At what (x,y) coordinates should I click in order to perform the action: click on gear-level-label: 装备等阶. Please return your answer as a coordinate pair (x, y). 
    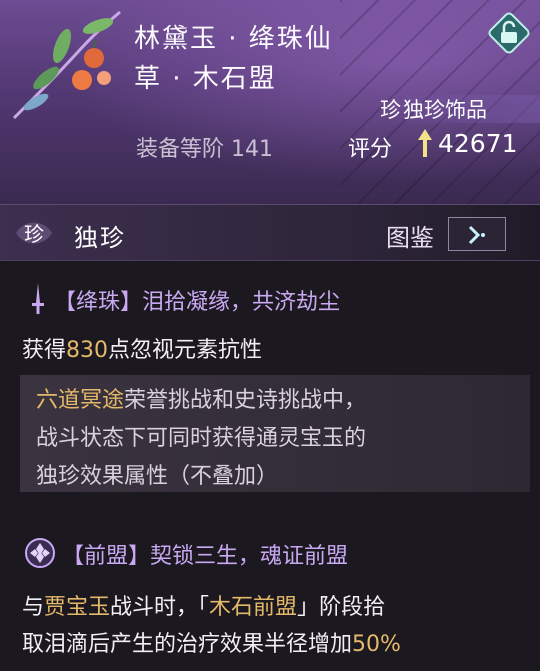
    Looking at the image, I should click on (180, 149).